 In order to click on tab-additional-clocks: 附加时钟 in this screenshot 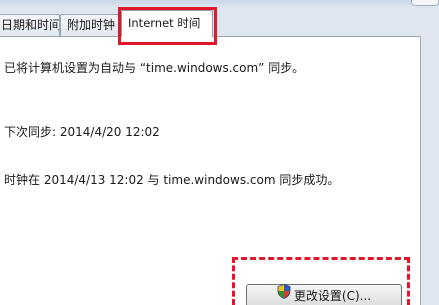, I will do `click(91, 25)`.